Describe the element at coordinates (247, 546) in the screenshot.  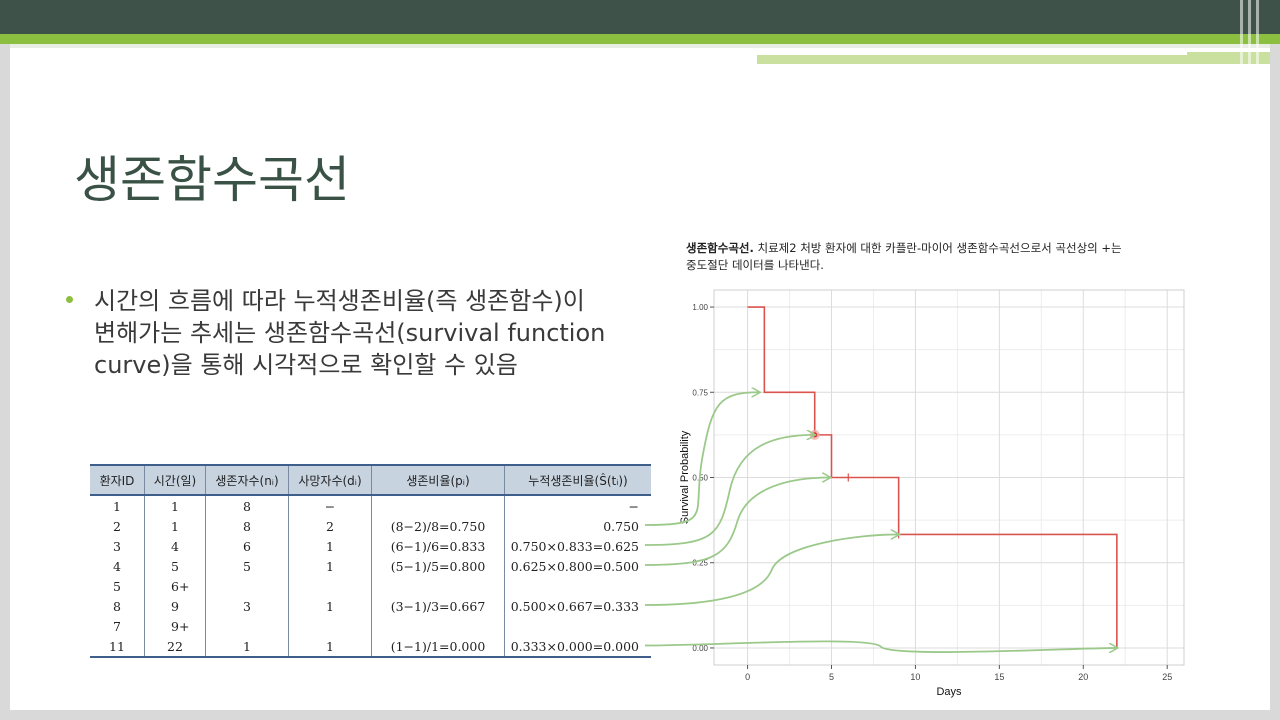
I see `table-cell: 6` at that location.